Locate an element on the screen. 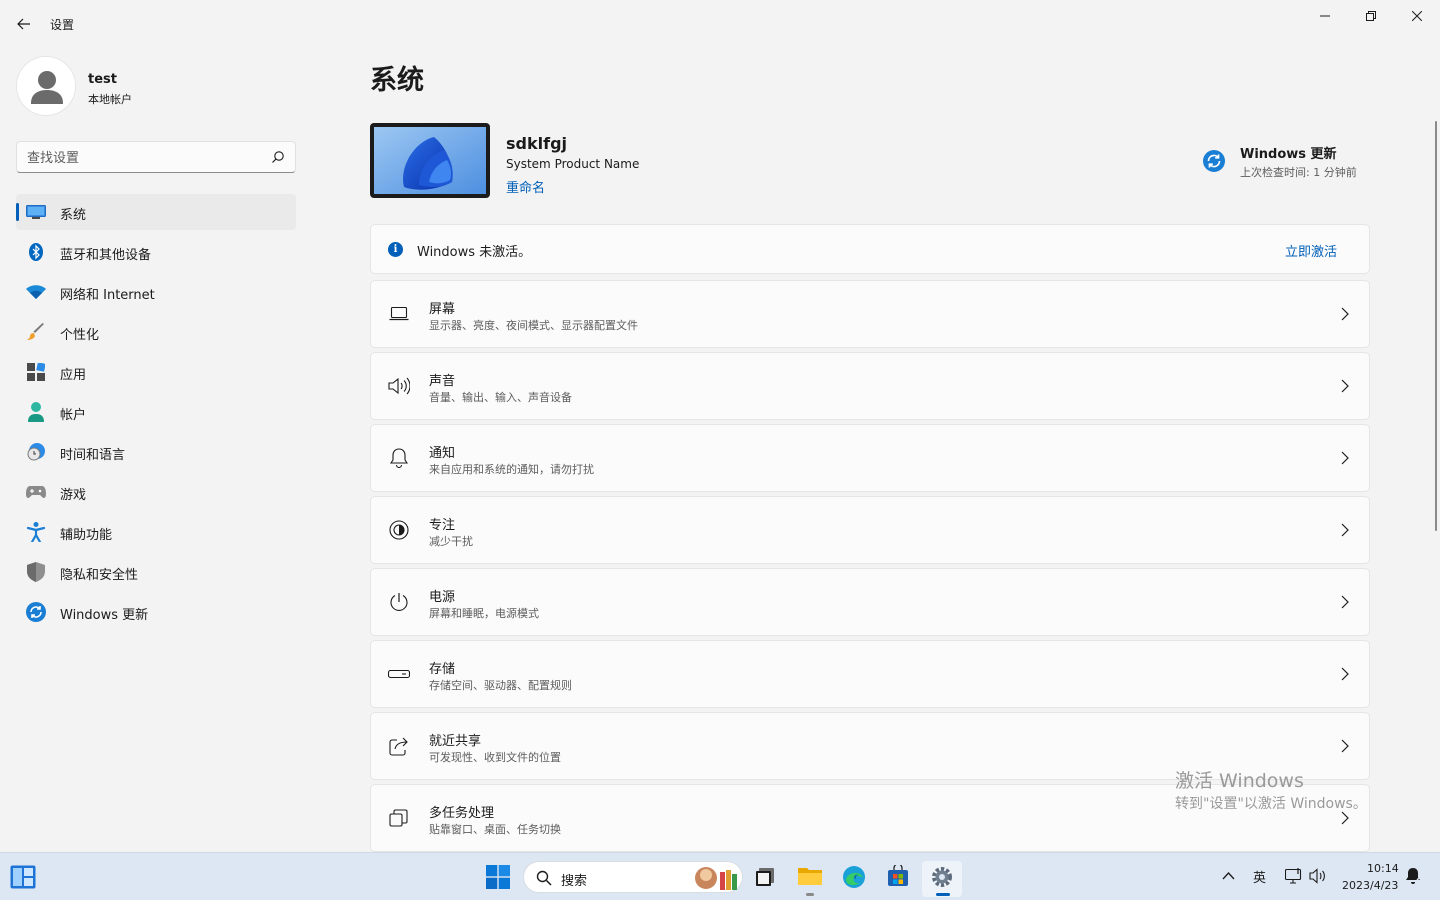 The image size is (1440, 900). sidebar-item-windows-update: Windows 更新 is located at coordinates (156, 612).